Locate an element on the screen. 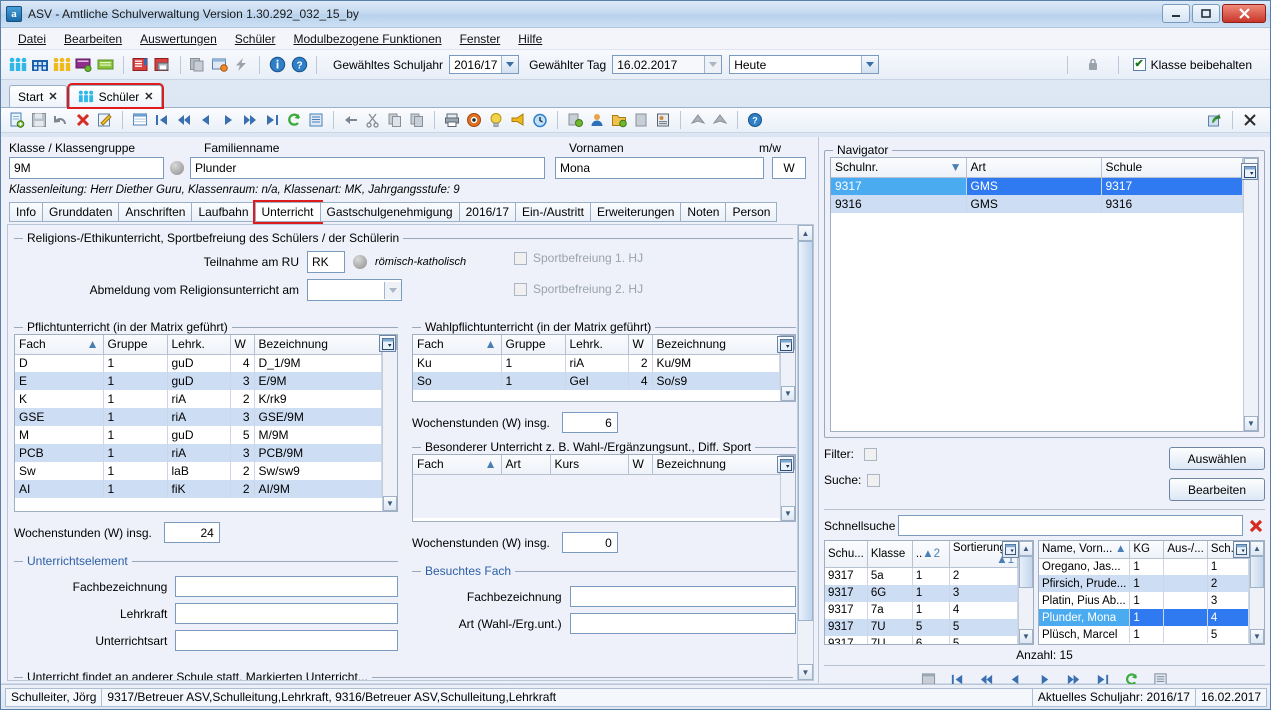 This screenshot has width=1271, height=710. tab-start: Start ✕ is located at coordinates (38, 96).